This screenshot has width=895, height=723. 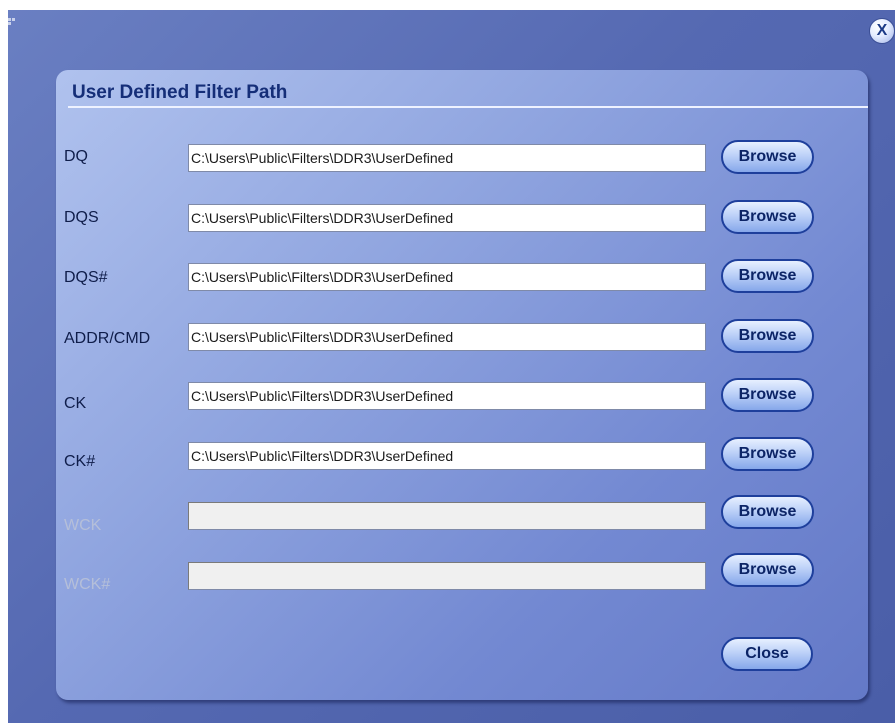 I want to click on row-label-ck: CK, so click(x=75, y=403).